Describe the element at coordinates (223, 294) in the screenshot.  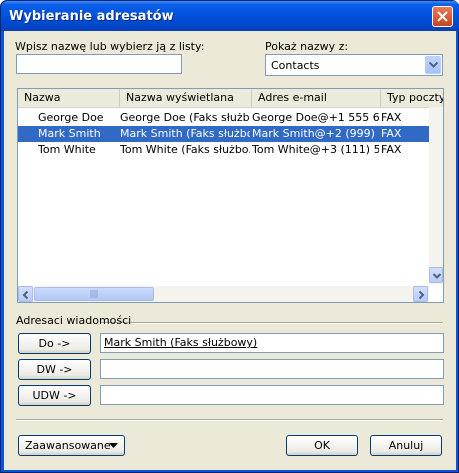
I see `horizontal-scrollbar` at that location.